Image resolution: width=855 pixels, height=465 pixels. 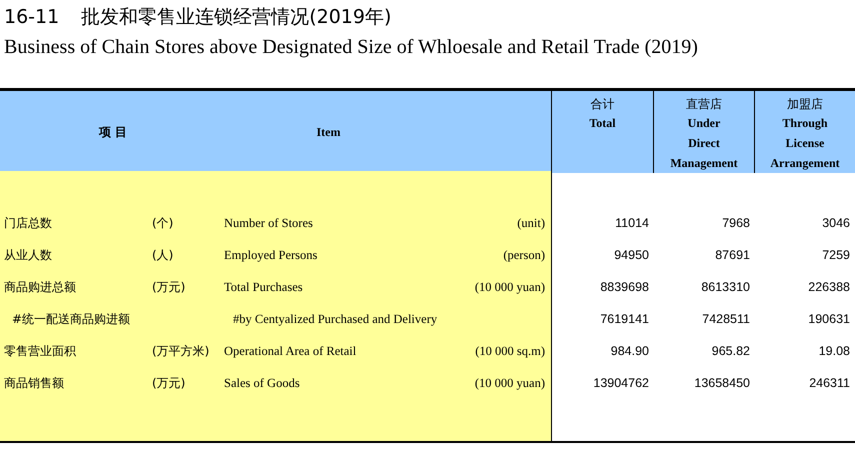 What do you see at coordinates (829, 287) in the screenshot?
I see `table-cell-text: 226388` at bounding box center [829, 287].